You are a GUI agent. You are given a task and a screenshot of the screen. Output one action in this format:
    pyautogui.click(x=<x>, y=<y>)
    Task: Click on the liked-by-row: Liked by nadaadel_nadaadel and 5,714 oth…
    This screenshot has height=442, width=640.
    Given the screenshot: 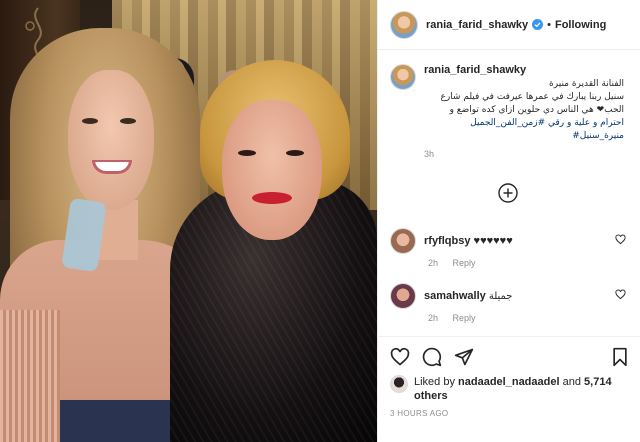 What is the action you would take?
    pyautogui.click(x=510, y=389)
    